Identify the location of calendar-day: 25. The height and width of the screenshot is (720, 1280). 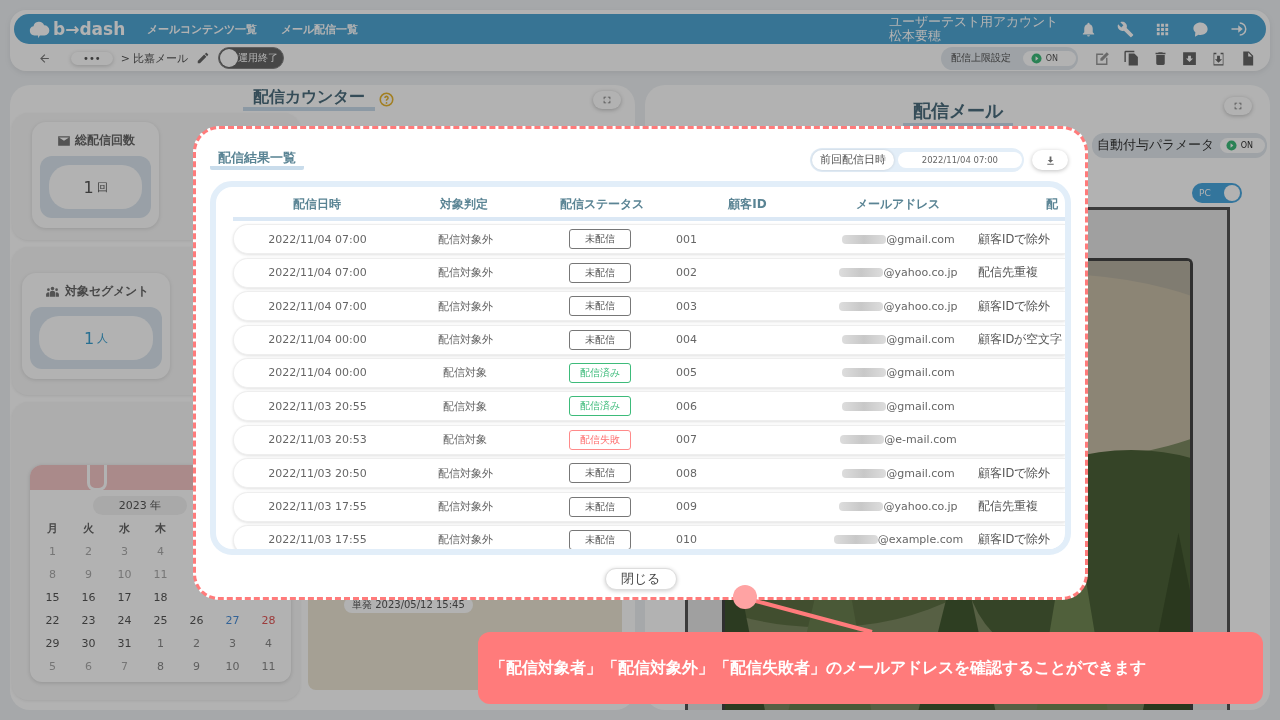
(160, 620).